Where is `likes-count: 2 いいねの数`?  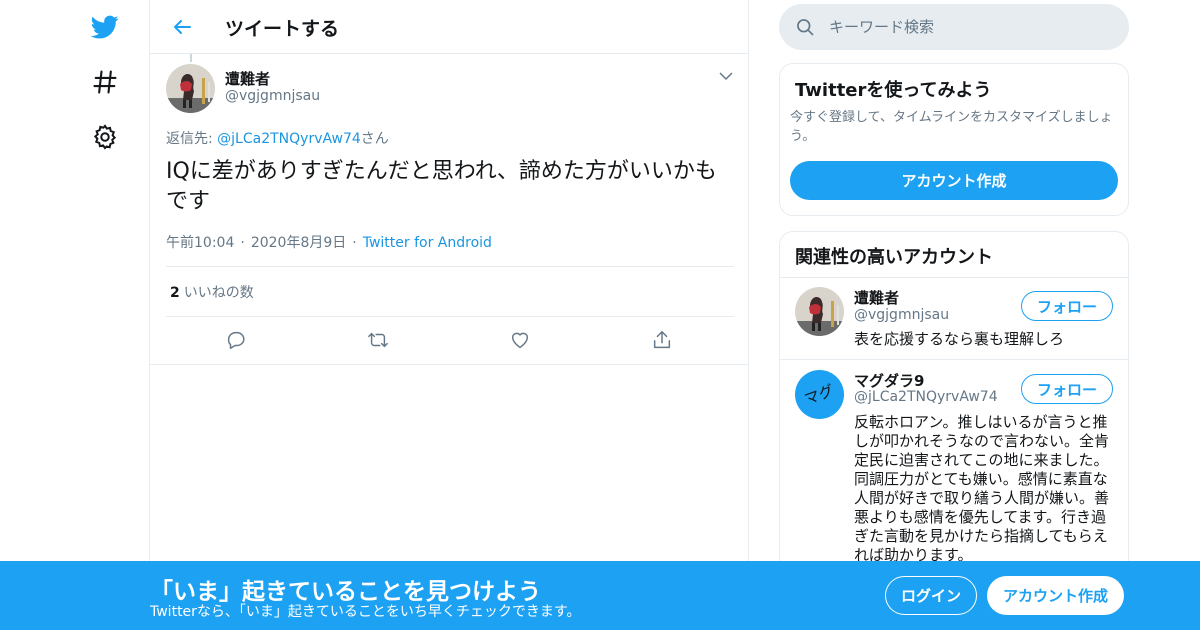 likes-count: 2 いいねの数 is located at coordinates (212, 292).